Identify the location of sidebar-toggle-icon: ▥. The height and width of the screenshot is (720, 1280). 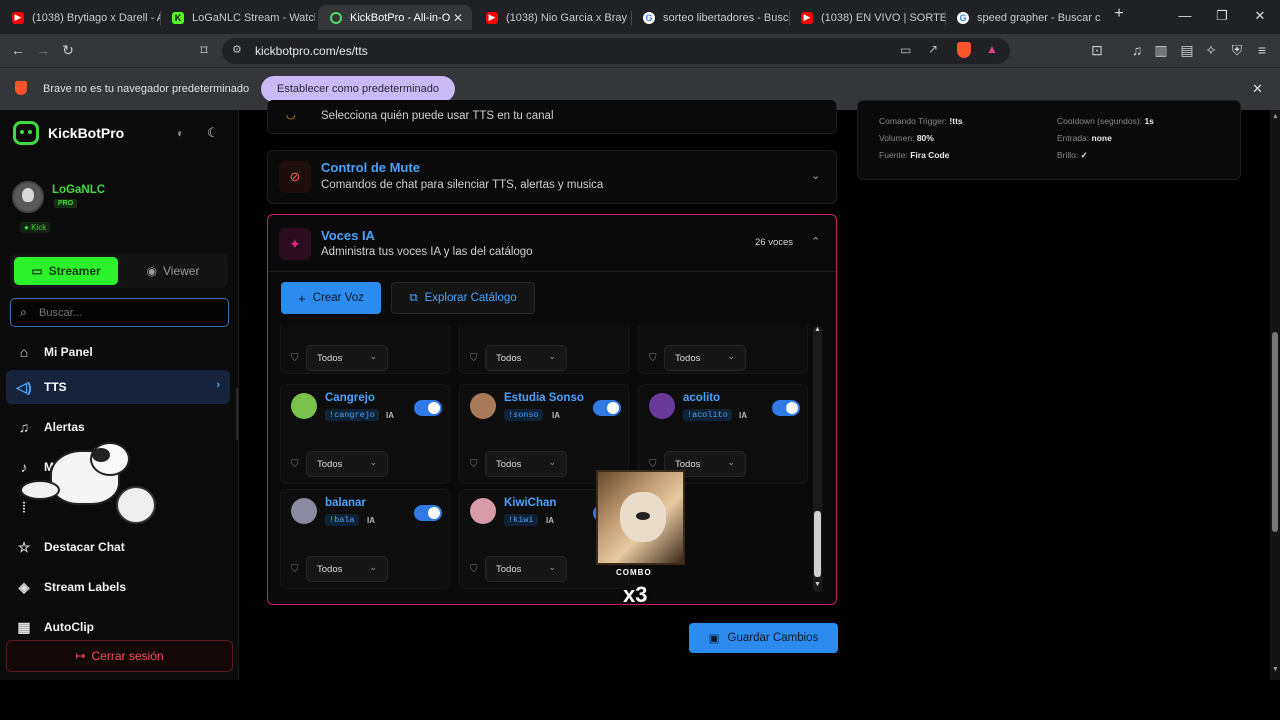
(1161, 50).